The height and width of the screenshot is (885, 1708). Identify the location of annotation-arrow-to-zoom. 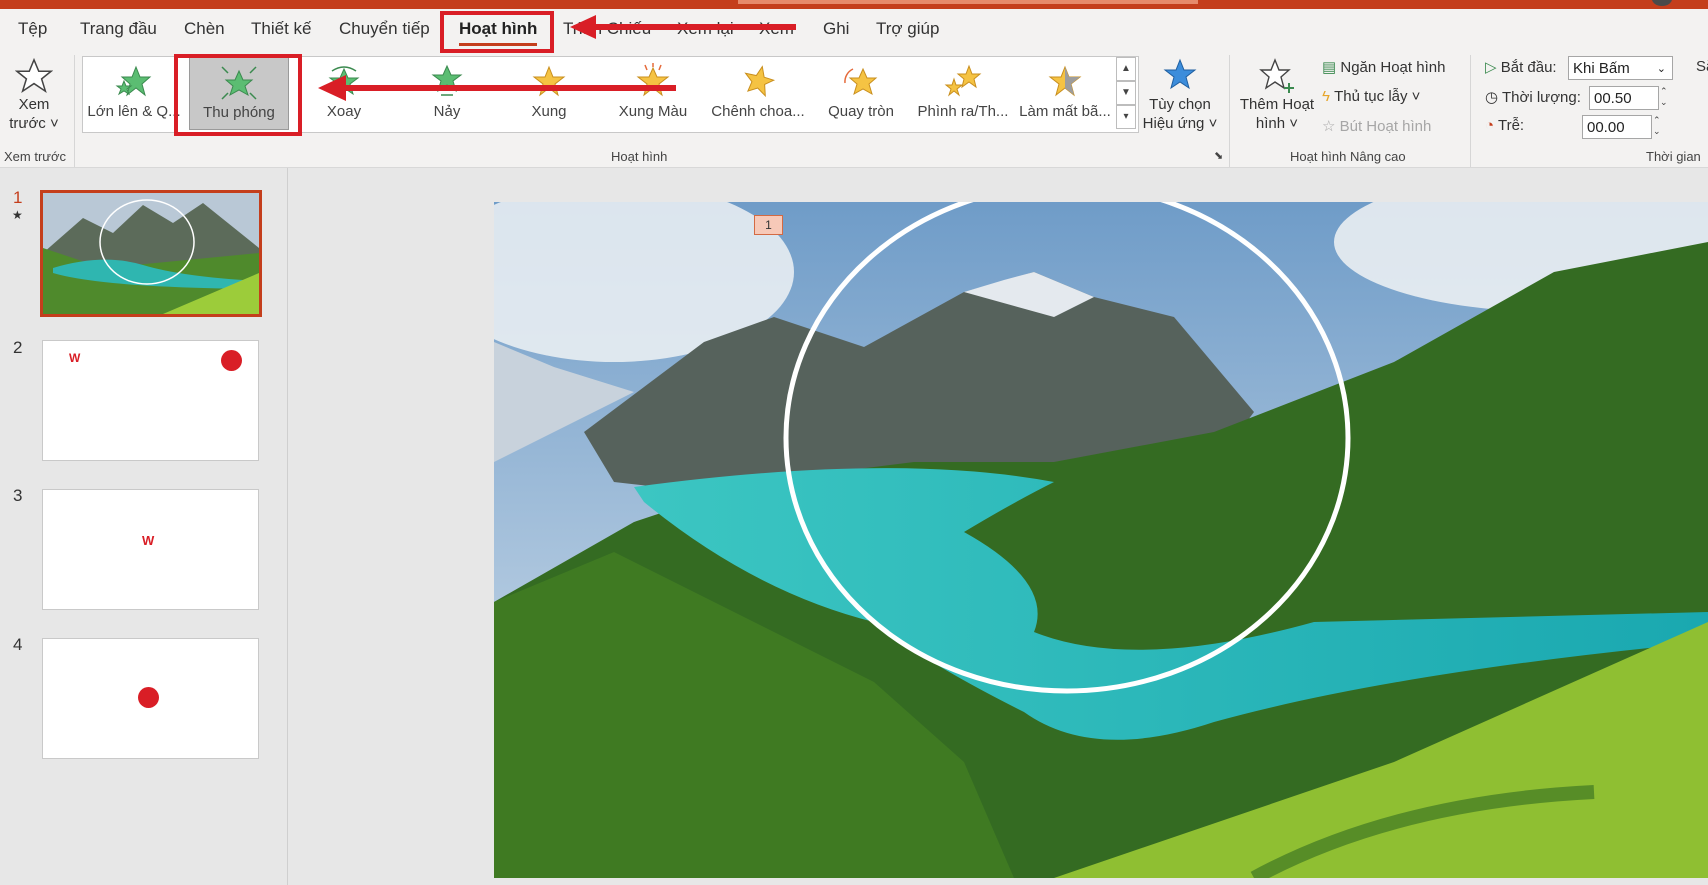
(497, 88).